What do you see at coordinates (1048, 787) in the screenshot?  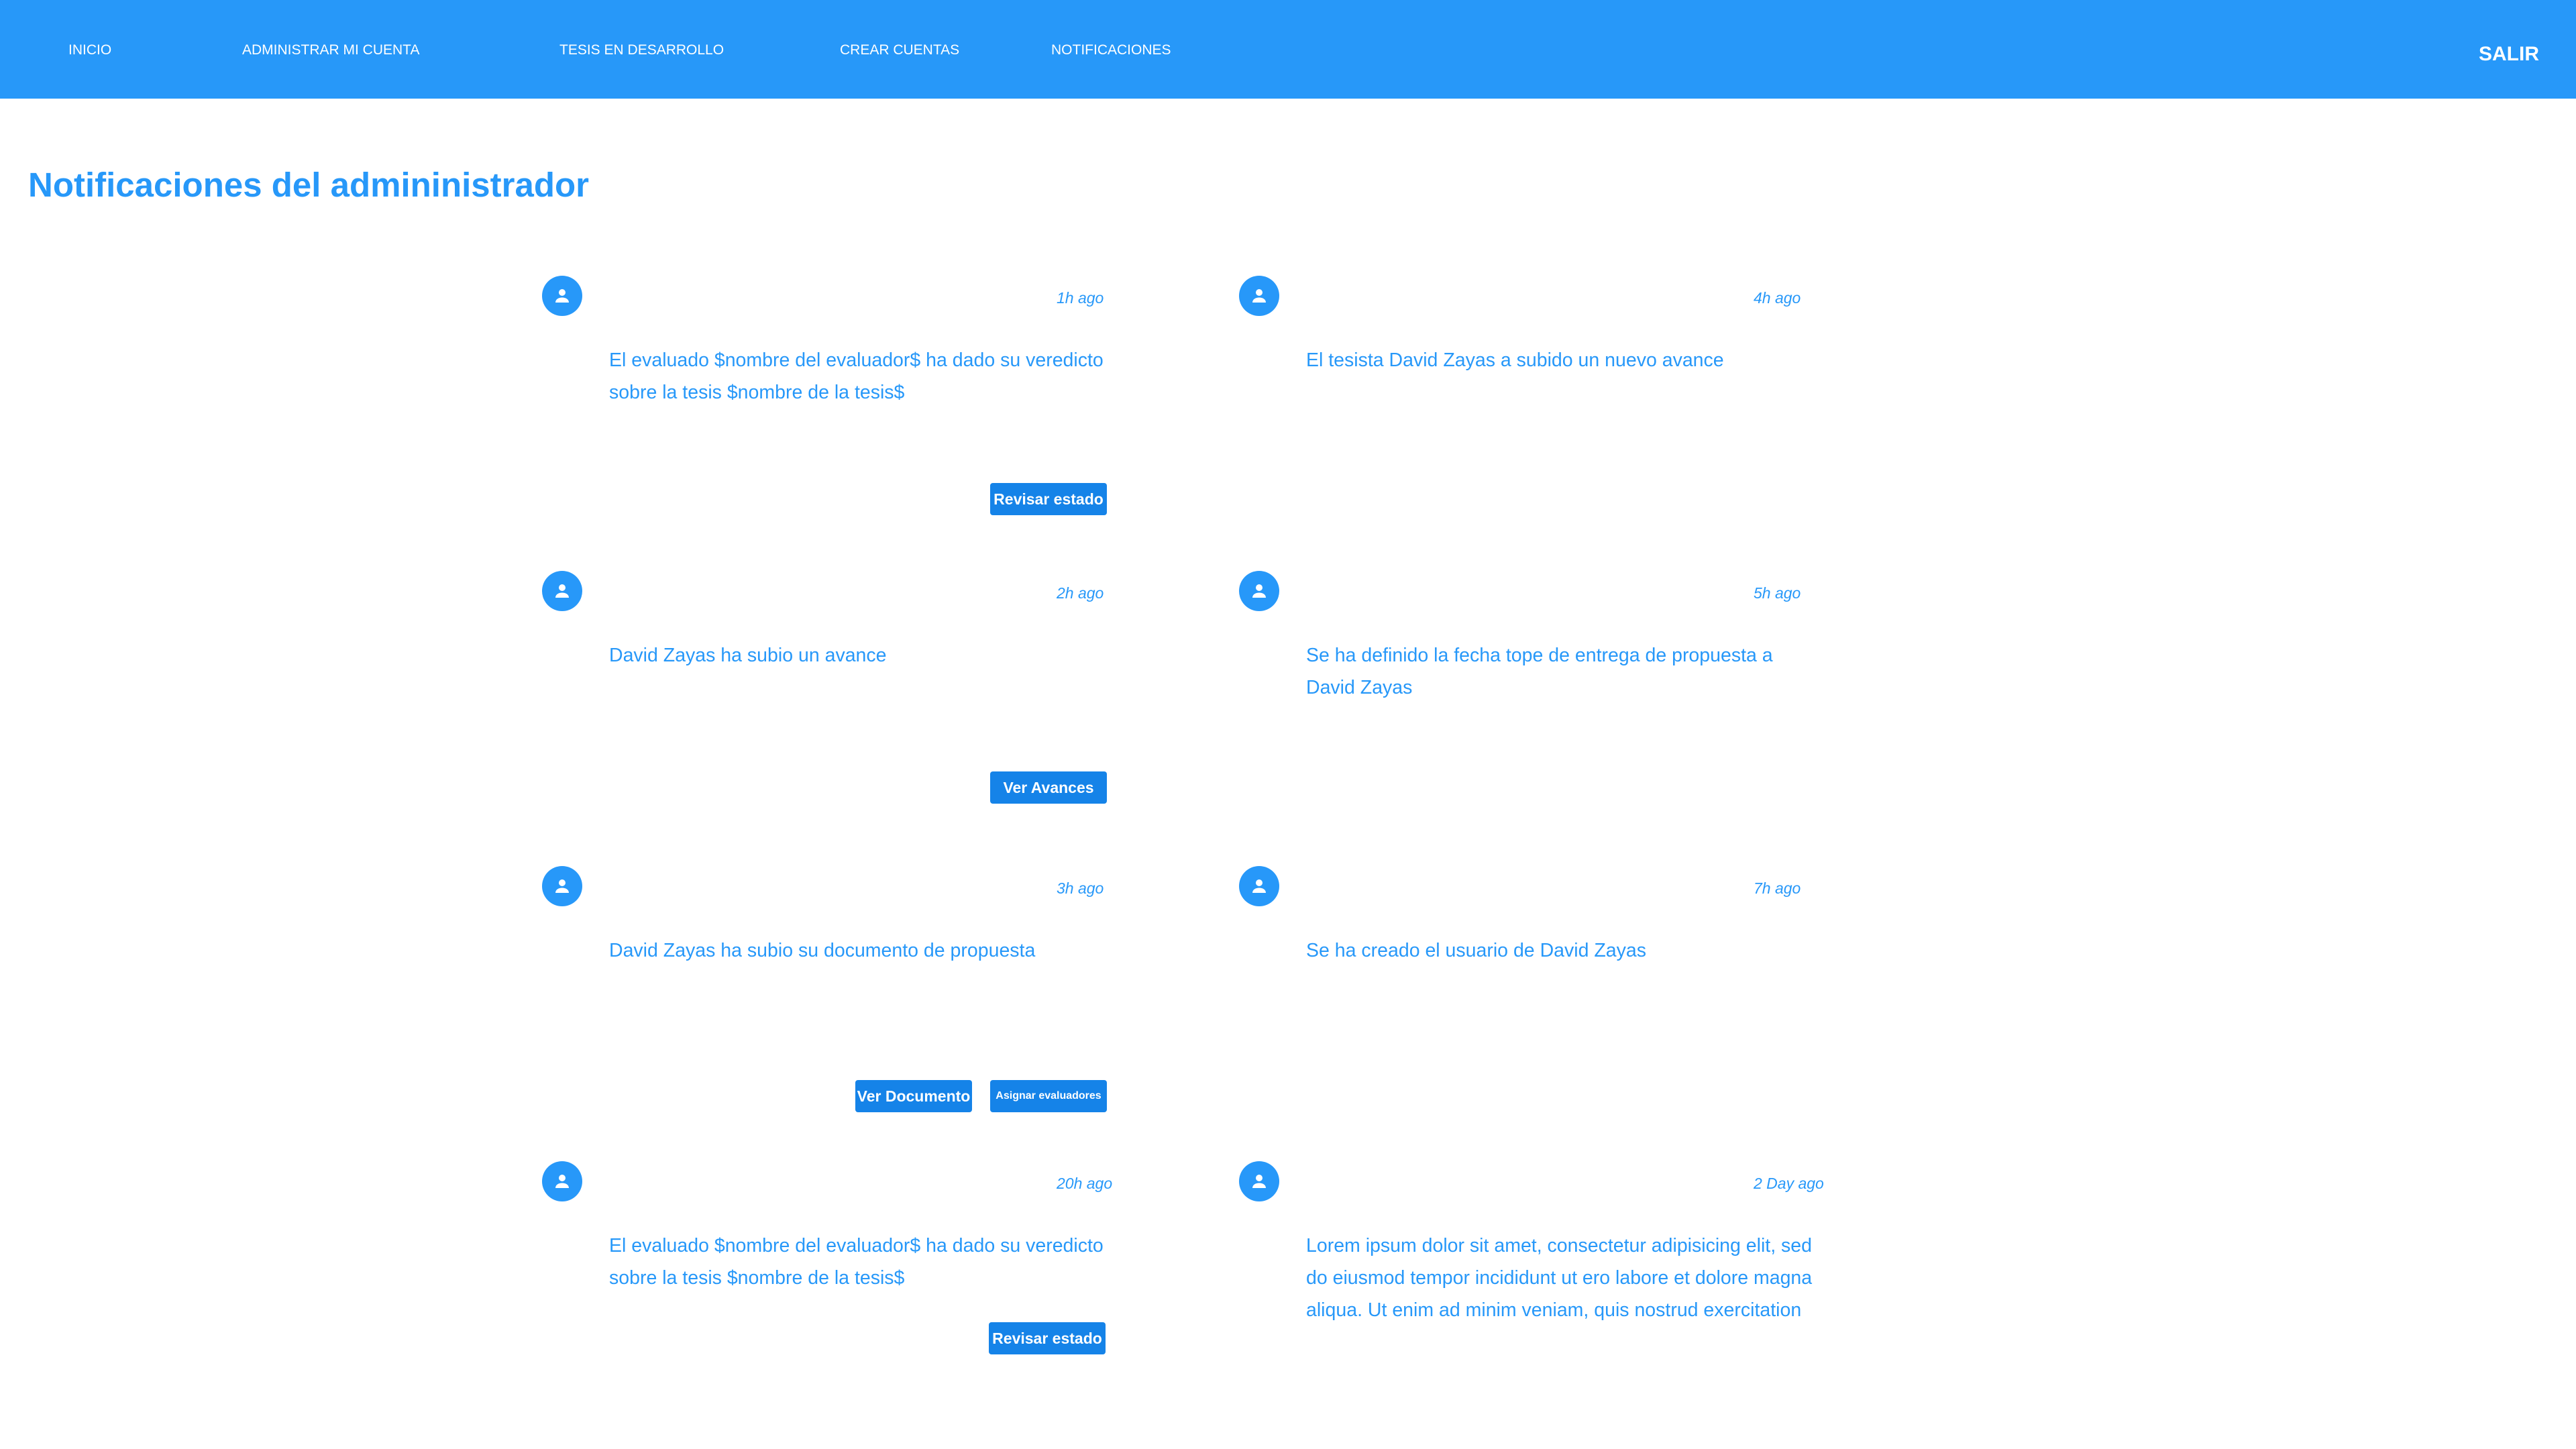 I see `ver-avances-button: Ver Avances` at bounding box center [1048, 787].